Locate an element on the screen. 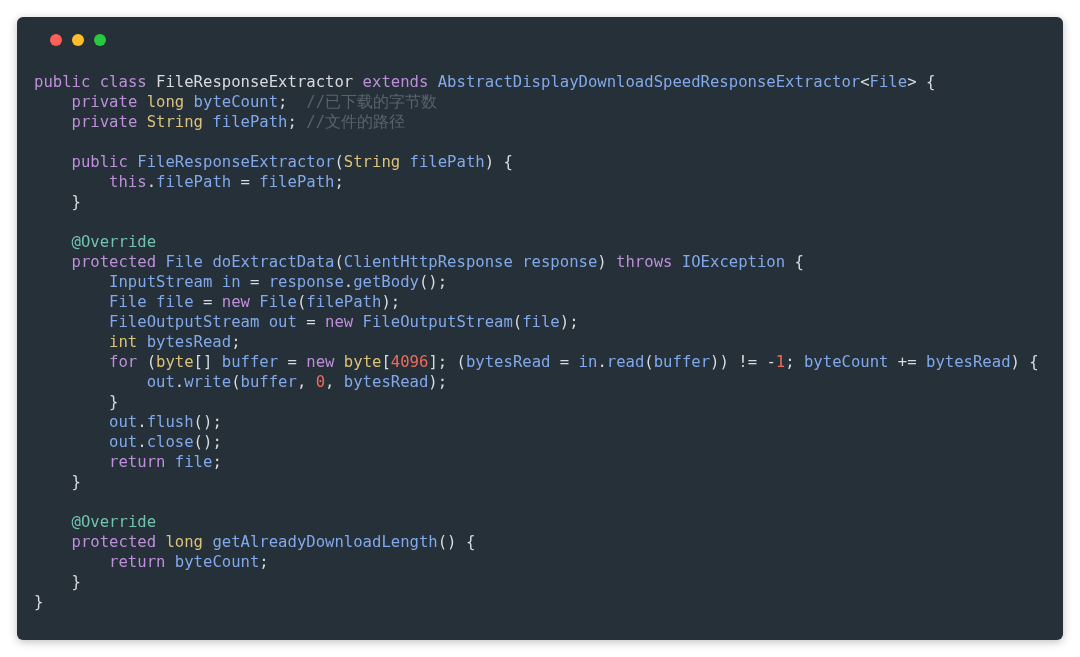  code-line: InputStream in = response.getBody(); is located at coordinates (278, 282).